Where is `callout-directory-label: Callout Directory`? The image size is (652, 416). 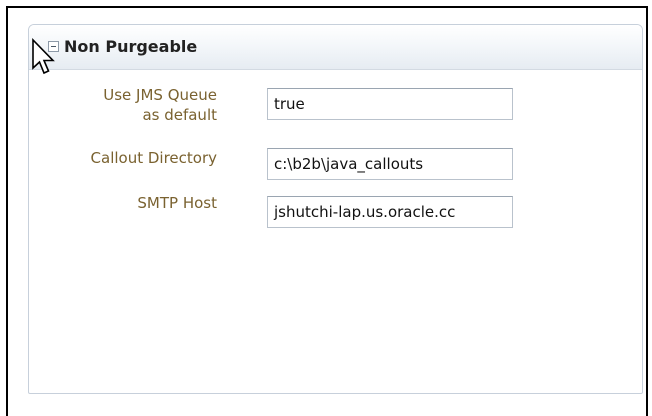
callout-directory-label: Callout Directory is located at coordinates (153, 158).